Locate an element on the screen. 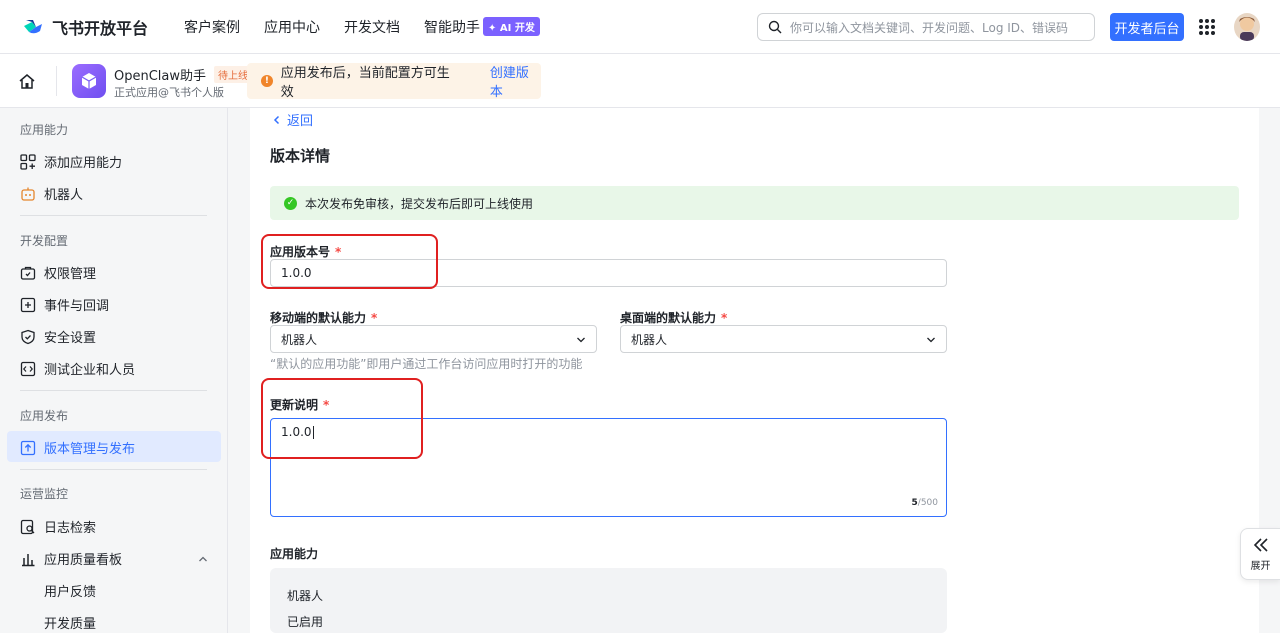 The width and height of the screenshot is (1280, 633). feishu-logo-icon is located at coordinates (33, 26).